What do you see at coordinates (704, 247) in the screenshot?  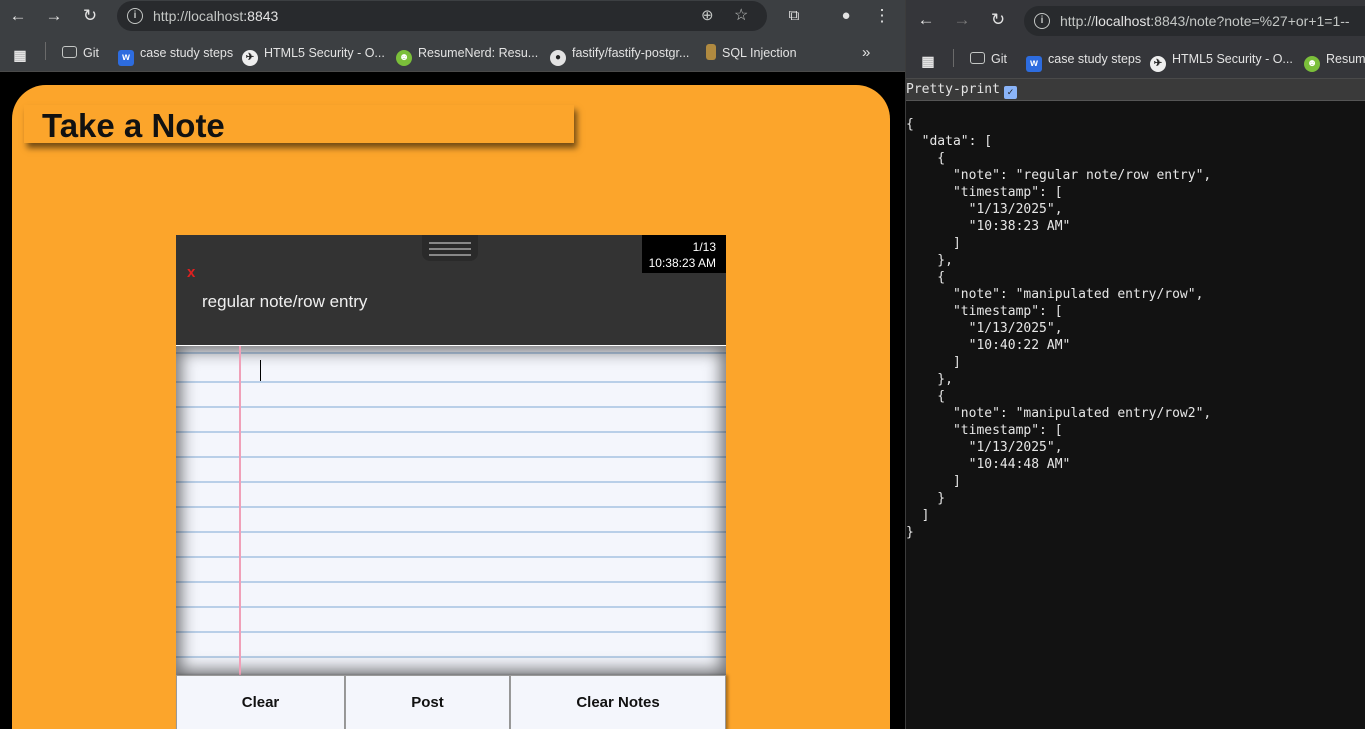 I see `note-date: 1/13` at bounding box center [704, 247].